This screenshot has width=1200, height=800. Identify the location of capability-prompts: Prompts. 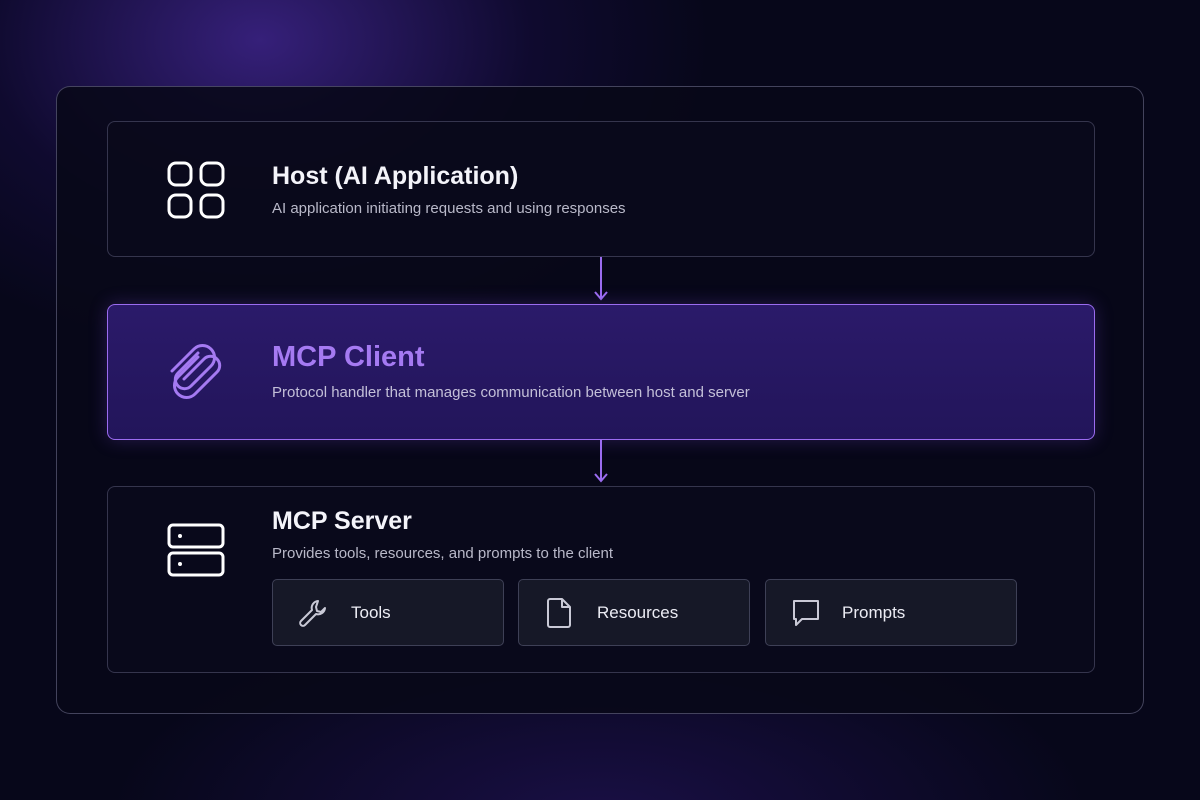
(891, 612).